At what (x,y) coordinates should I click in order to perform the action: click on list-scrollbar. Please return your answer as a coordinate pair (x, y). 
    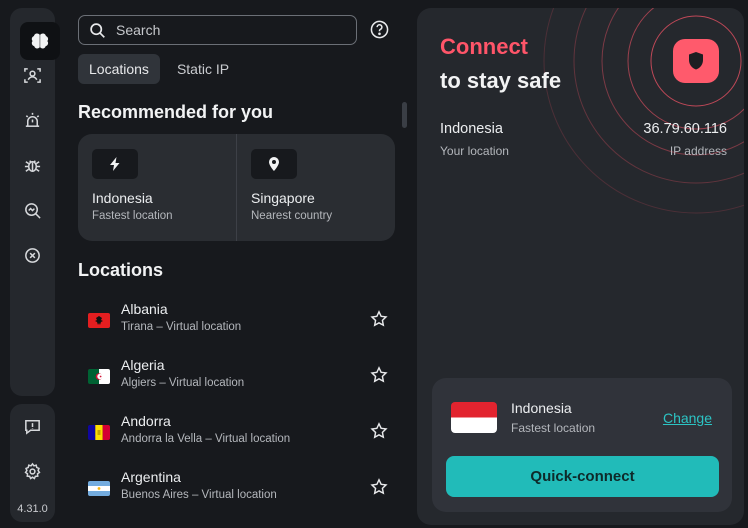
    Looking at the image, I should click on (404, 115).